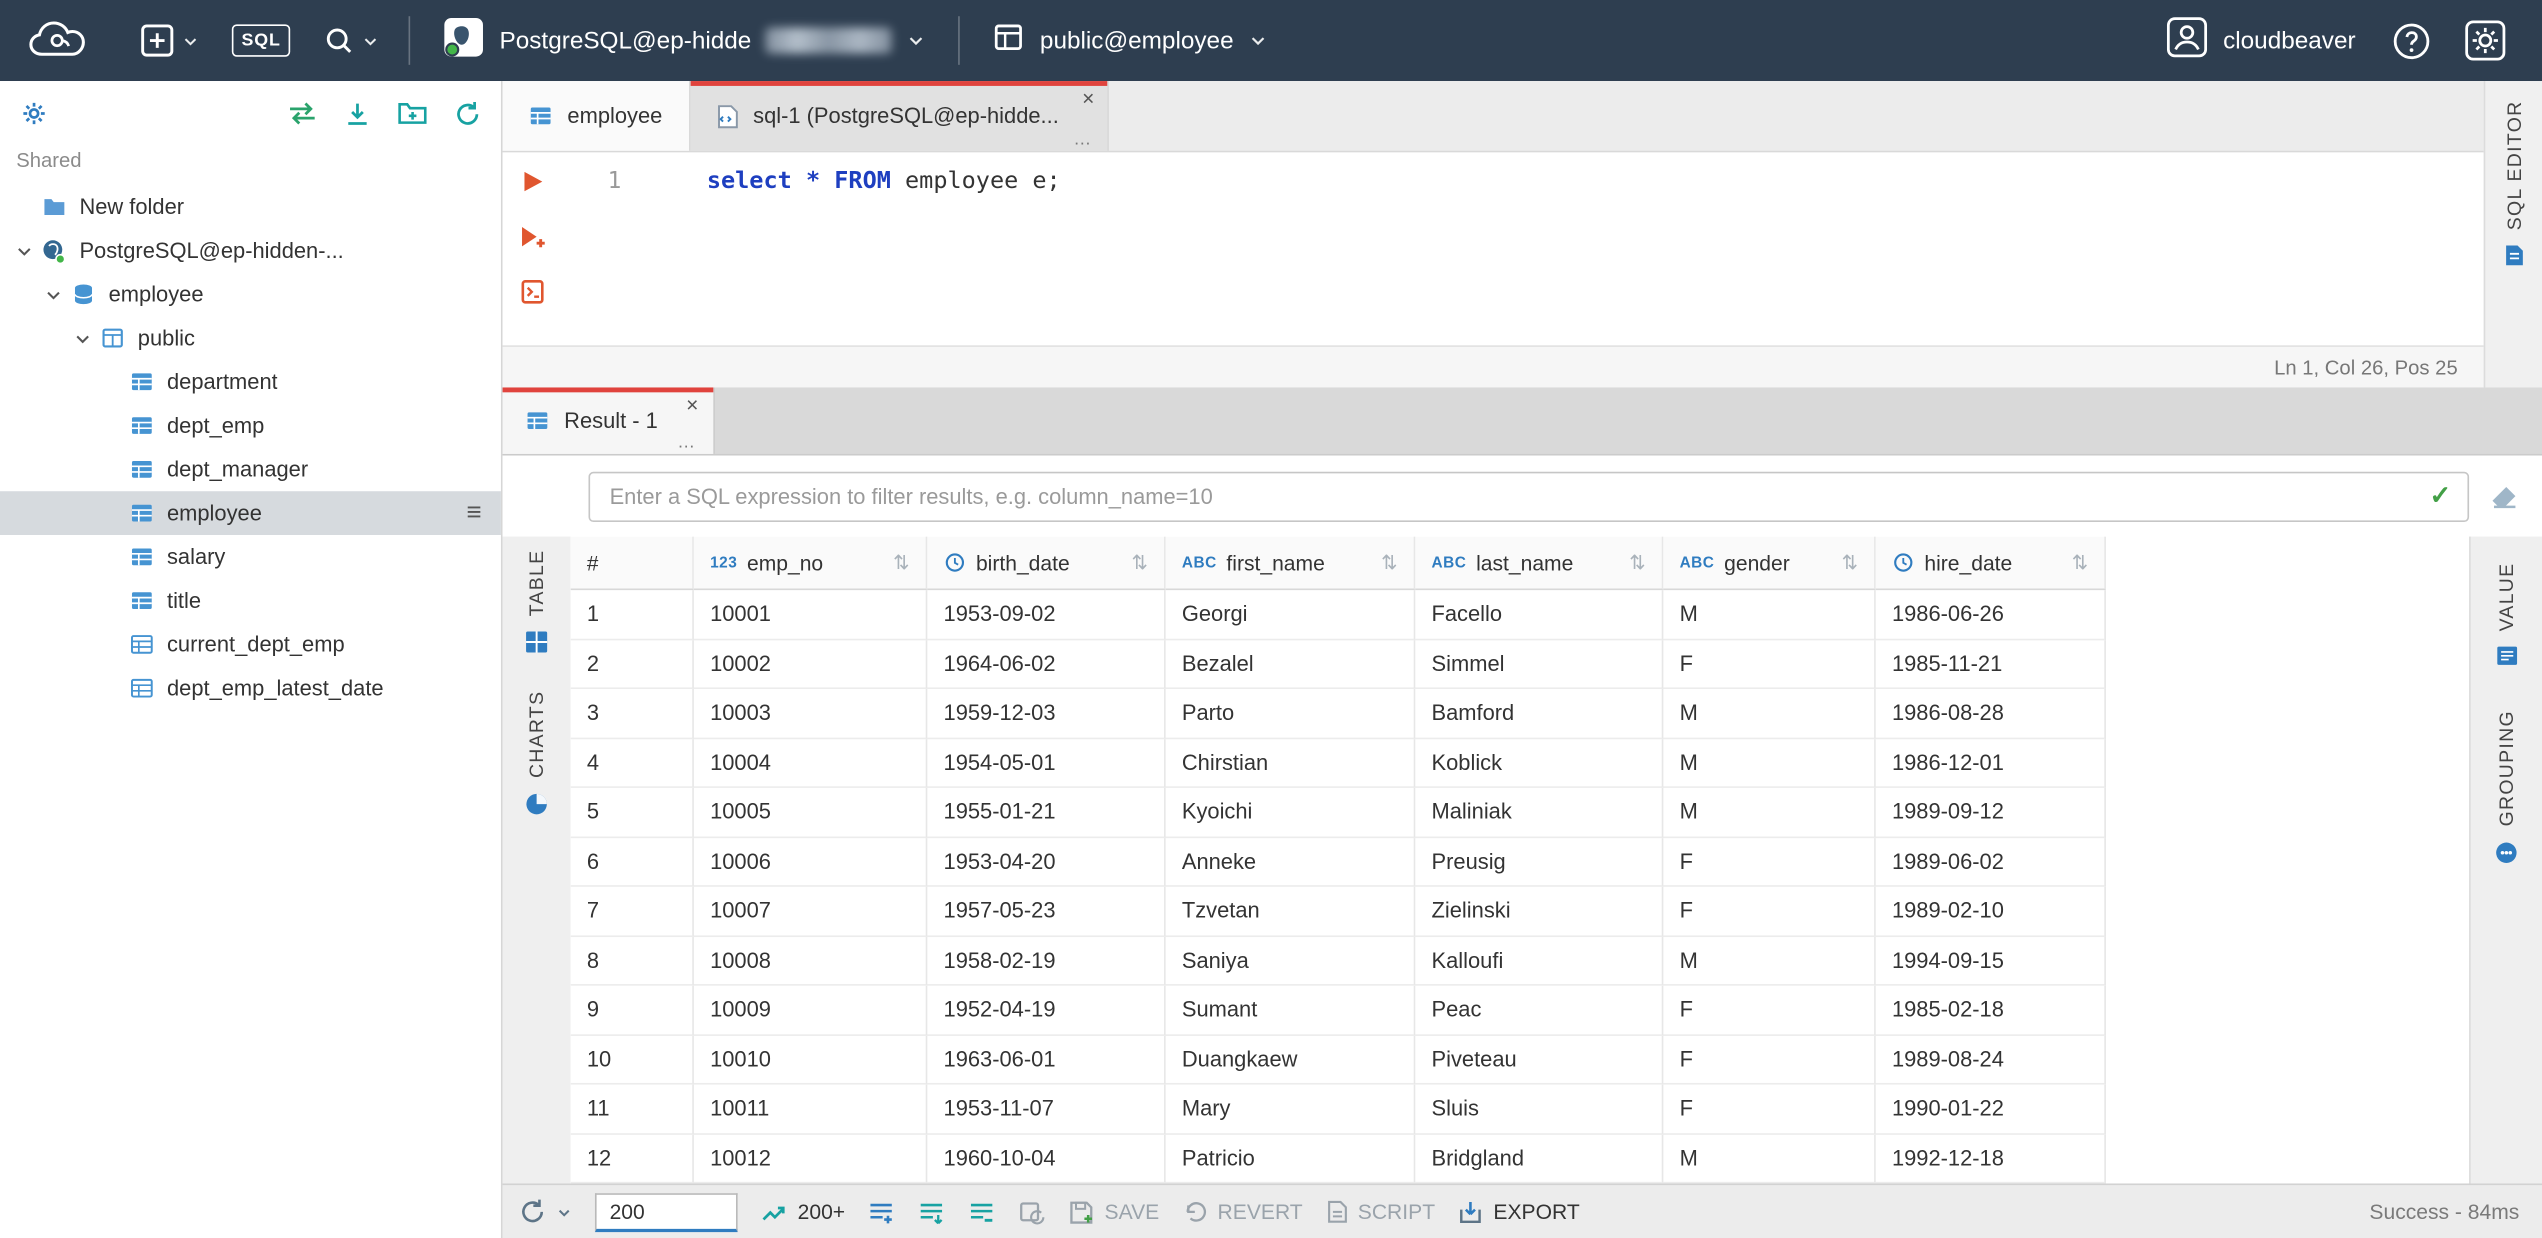  Describe the element at coordinates (1990, 961) in the screenshot. I see `grid-cell: 1994-09-15` at that location.